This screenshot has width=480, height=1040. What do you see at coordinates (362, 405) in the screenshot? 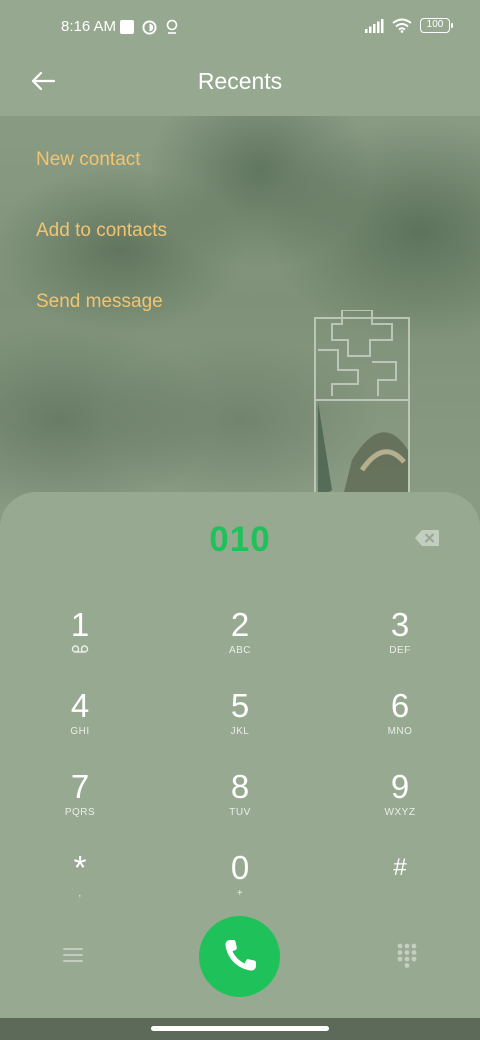
I see `decorative-artwork` at bounding box center [362, 405].